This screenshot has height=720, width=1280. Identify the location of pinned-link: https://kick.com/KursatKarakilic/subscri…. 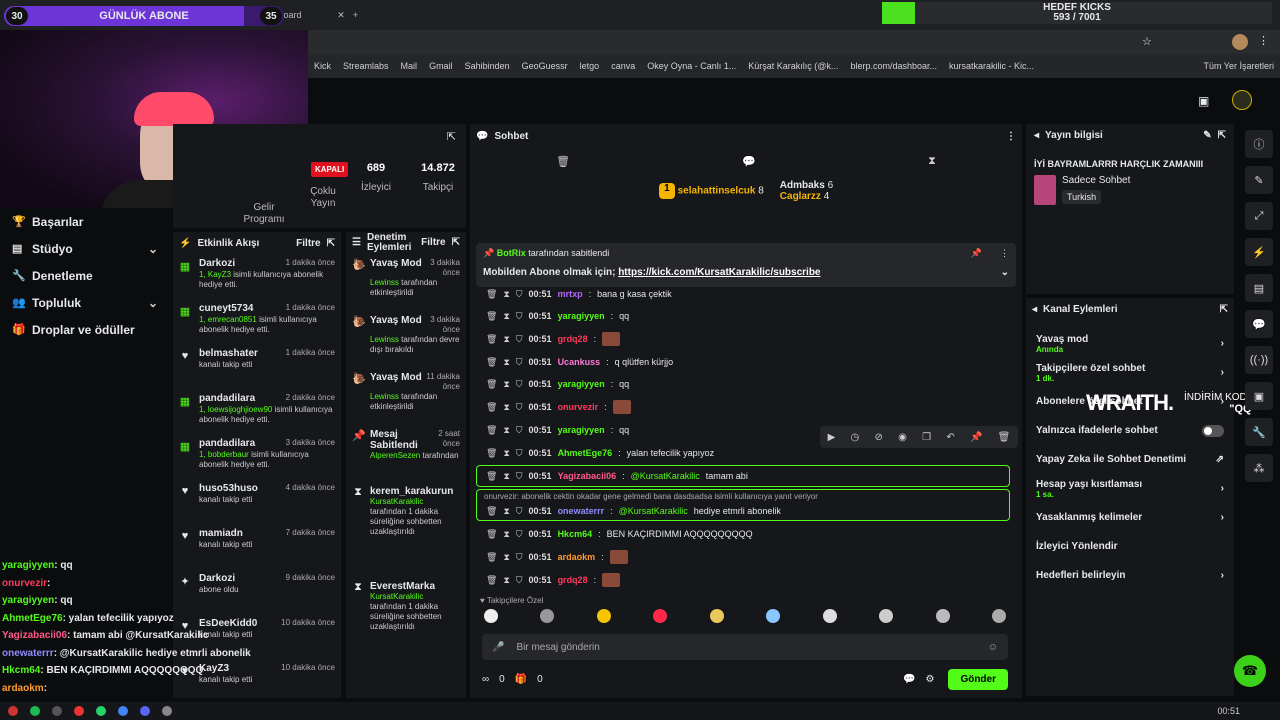
(719, 272).